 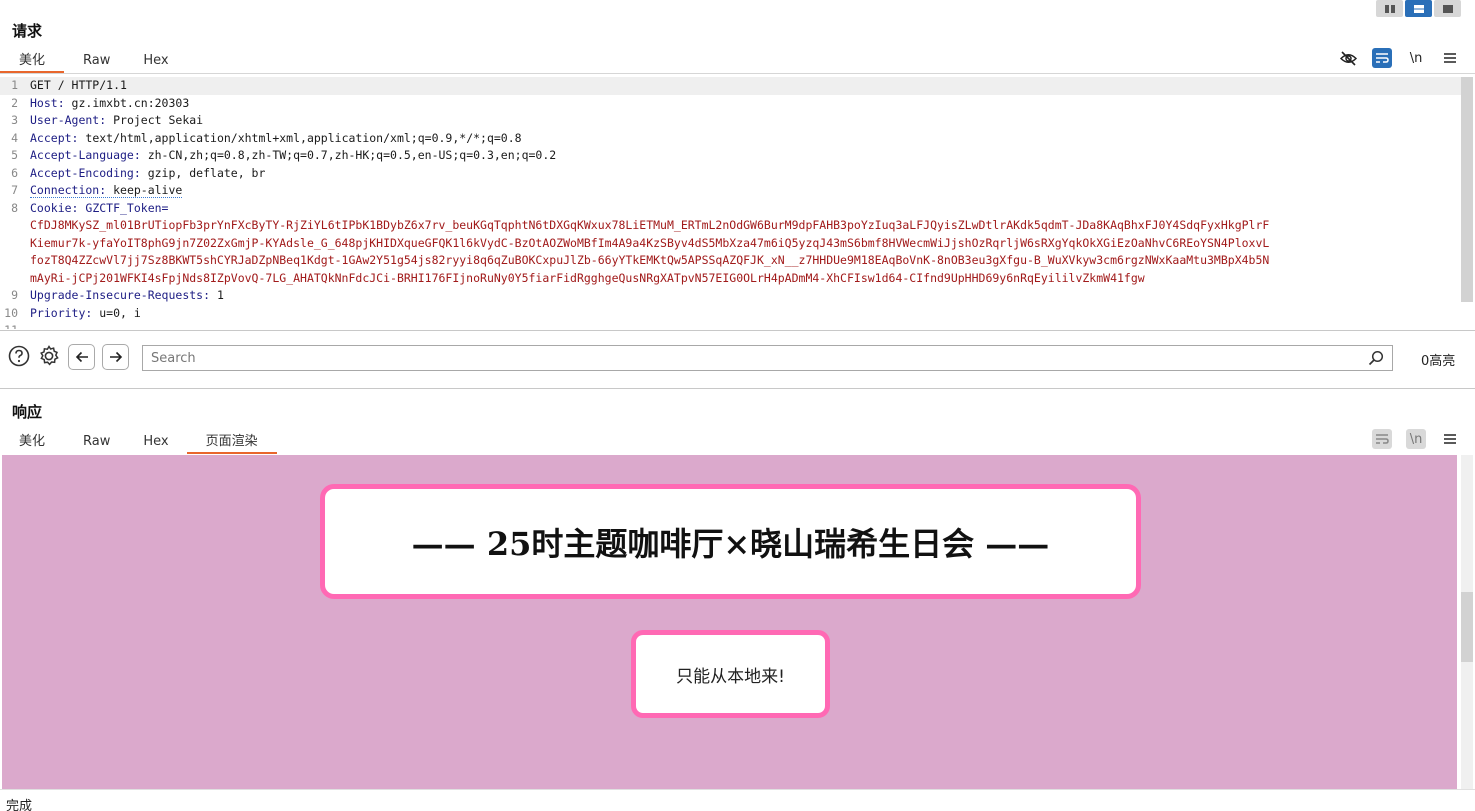 What do you see at coordinates (1438, 361) in the screenshot?
I see `highlight-count: 0高亮` at bounding box center [1438, 361].